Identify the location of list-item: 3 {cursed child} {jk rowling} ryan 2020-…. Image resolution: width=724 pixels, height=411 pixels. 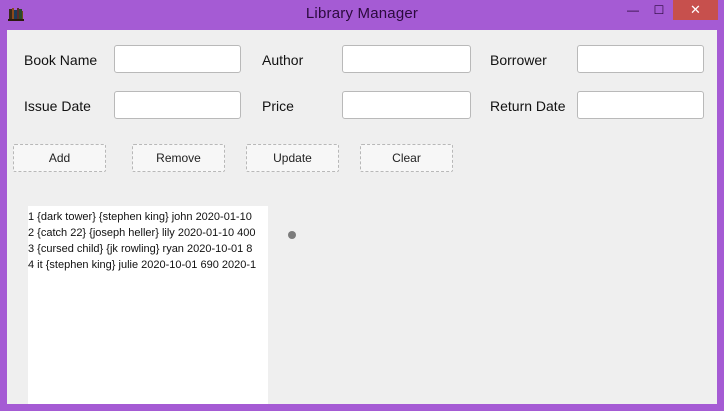
(140, 249).